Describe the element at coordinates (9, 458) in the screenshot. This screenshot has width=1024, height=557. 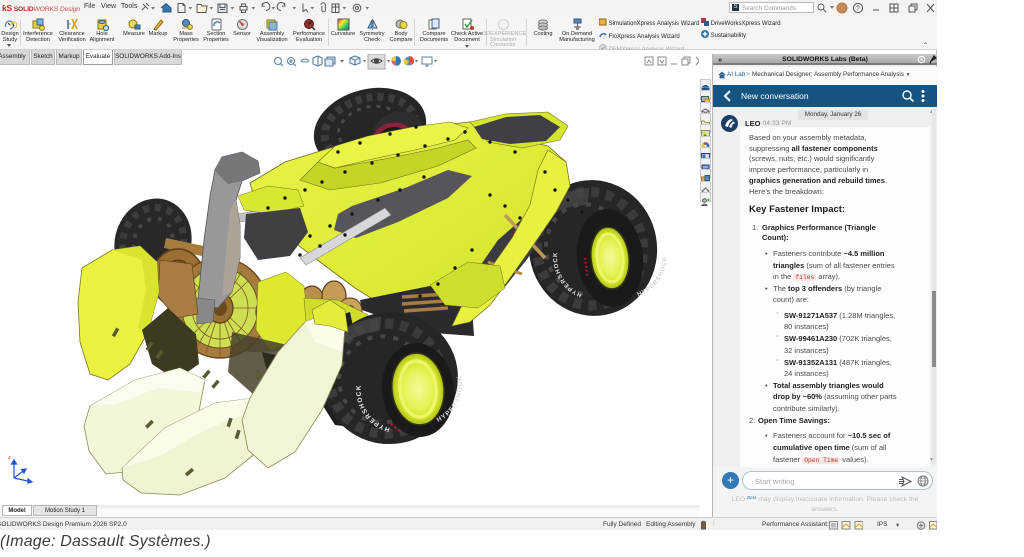
I see `svg-text: z` at that location.